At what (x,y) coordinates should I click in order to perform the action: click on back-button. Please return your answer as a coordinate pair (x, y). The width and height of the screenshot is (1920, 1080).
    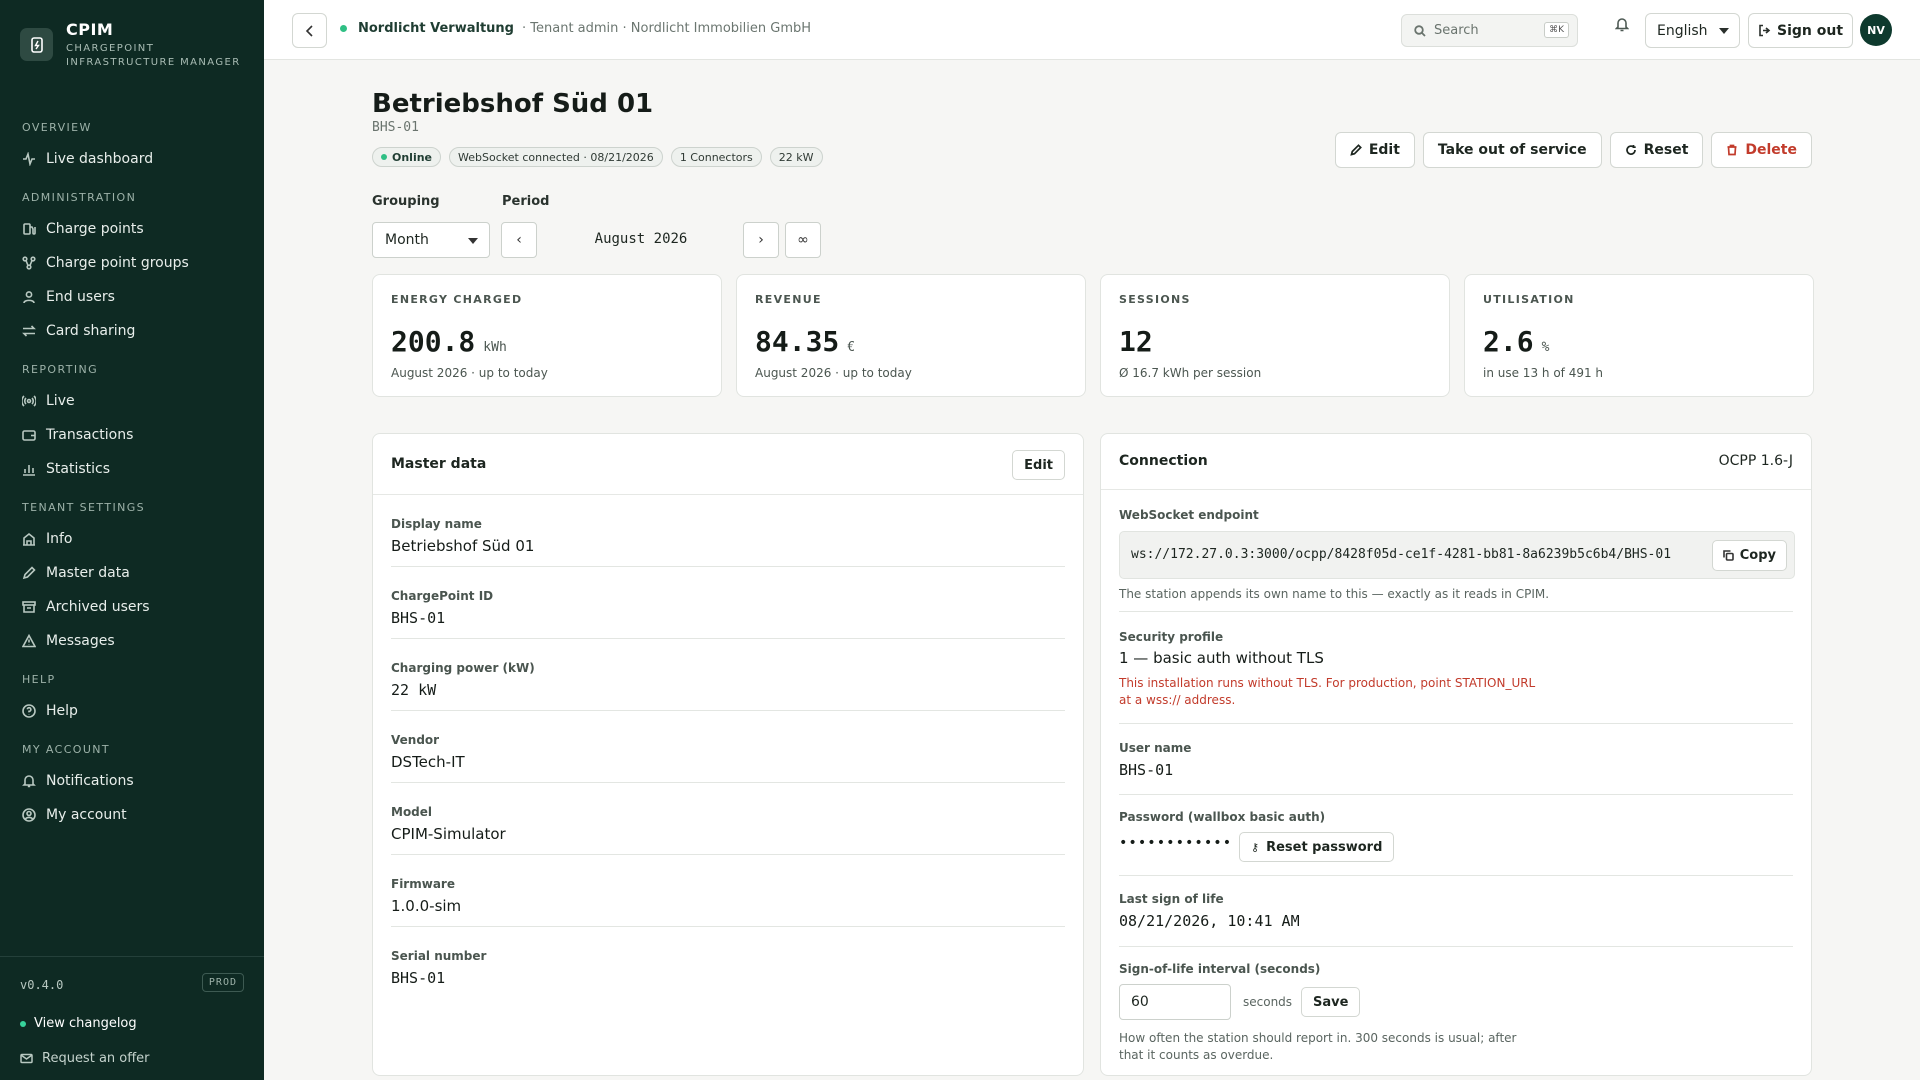
    Looking at the image, I should click on (309, 30).